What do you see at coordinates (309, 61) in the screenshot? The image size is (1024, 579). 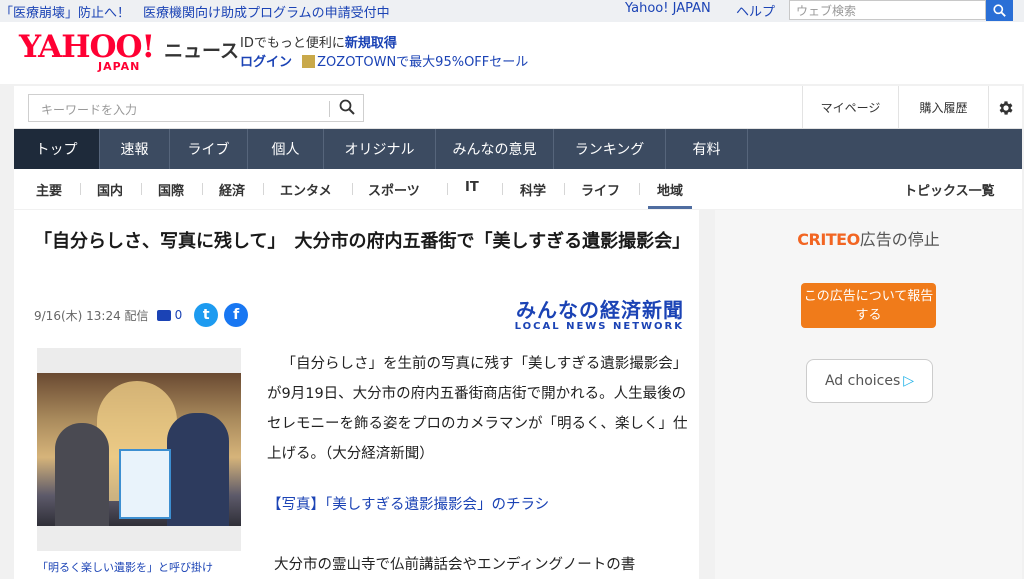 I see `zozo-icon` at bounding box center [309, 61].